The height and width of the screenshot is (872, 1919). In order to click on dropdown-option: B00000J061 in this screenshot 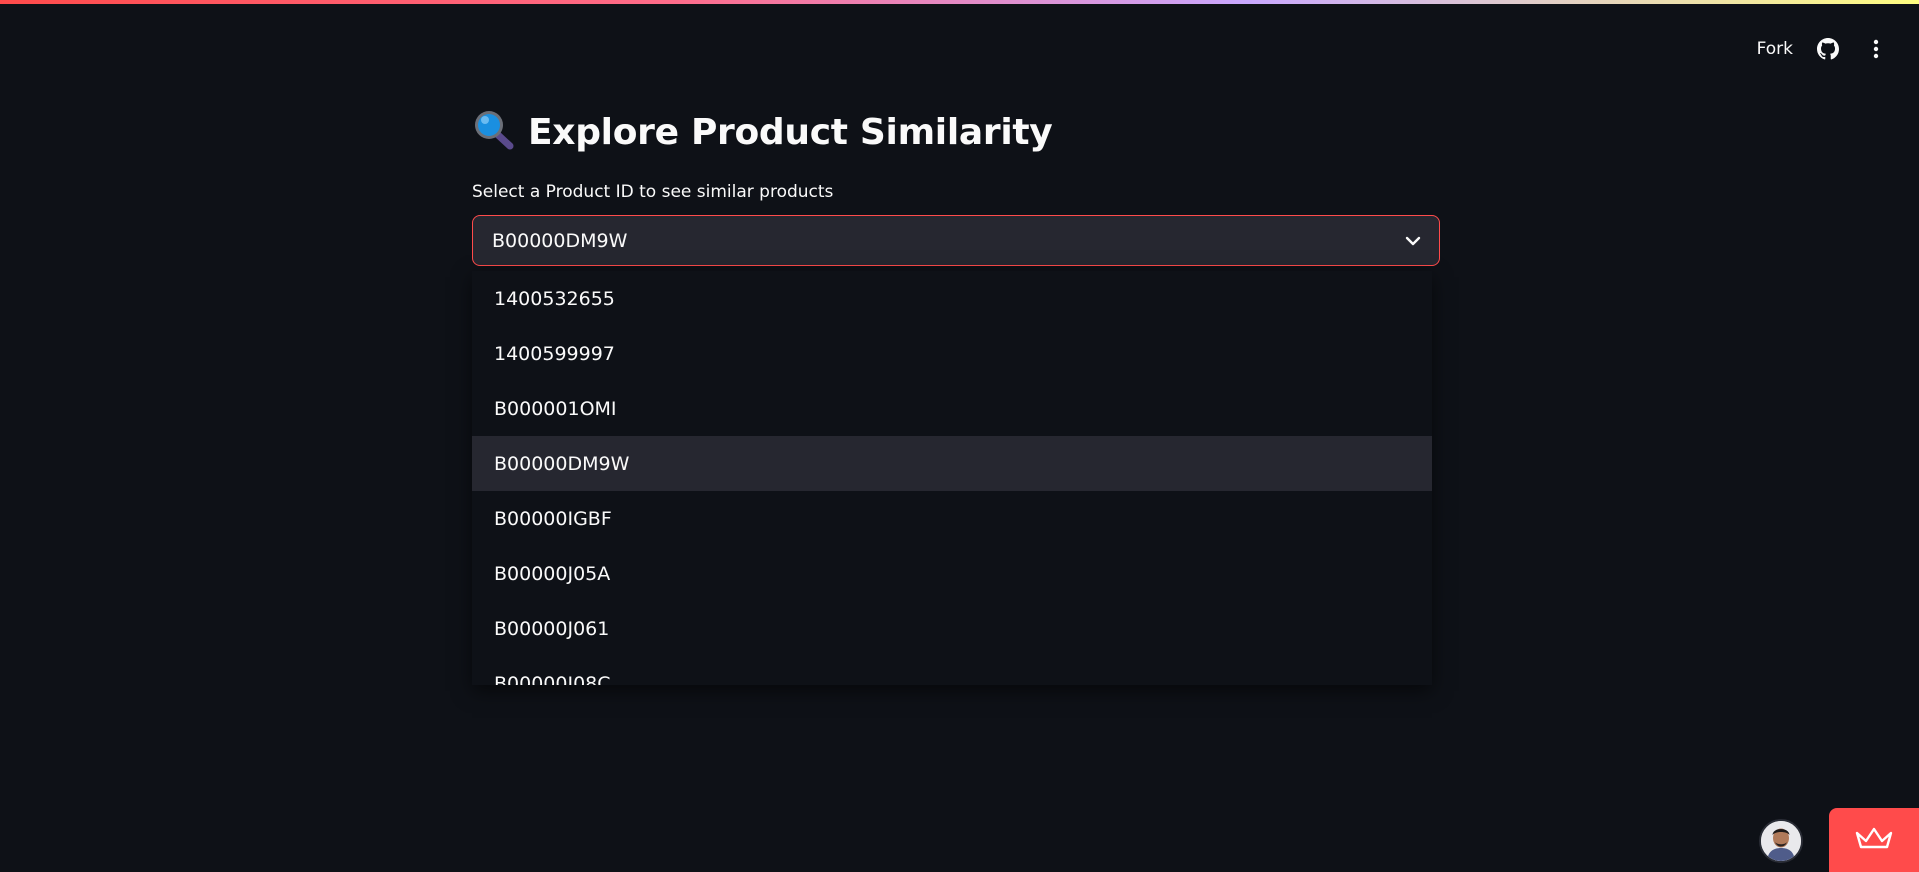, I will do `click(952, 628)`.